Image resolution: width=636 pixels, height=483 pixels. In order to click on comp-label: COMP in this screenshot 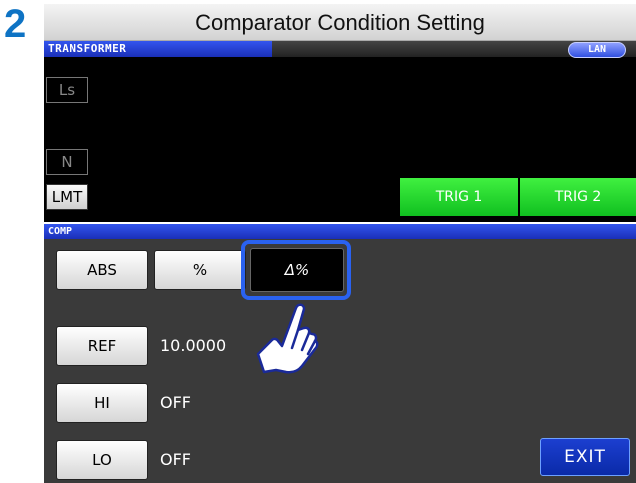, I will do `click(60, 231)`.